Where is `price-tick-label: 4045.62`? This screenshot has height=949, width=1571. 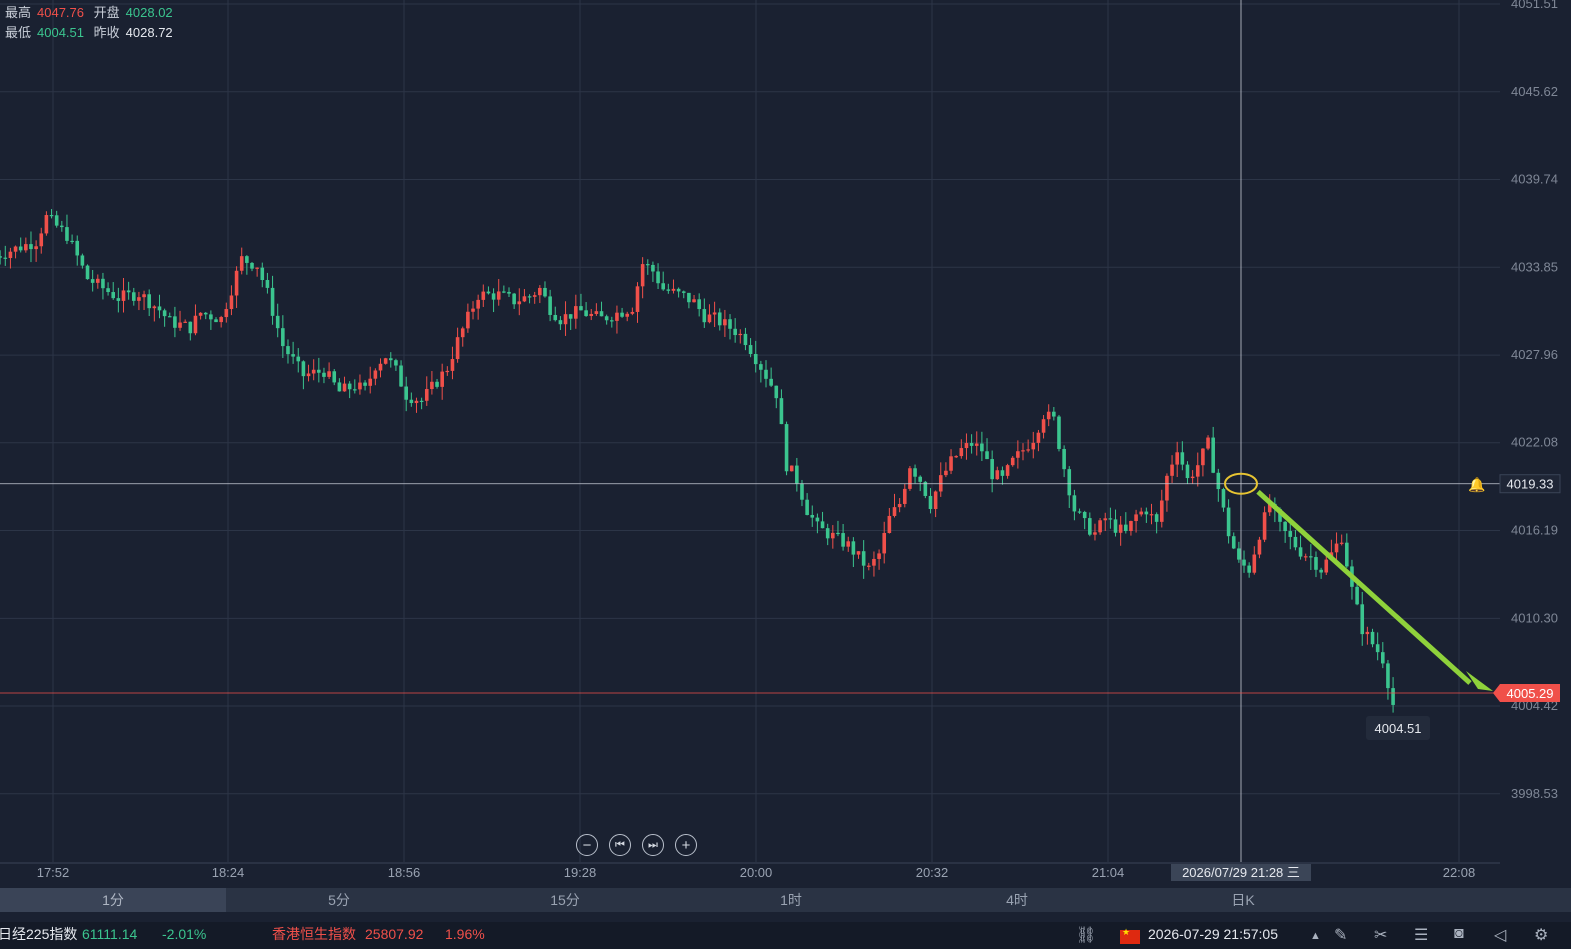
price-tick-label: 4045.62 is located at coordinates (1534, 91).